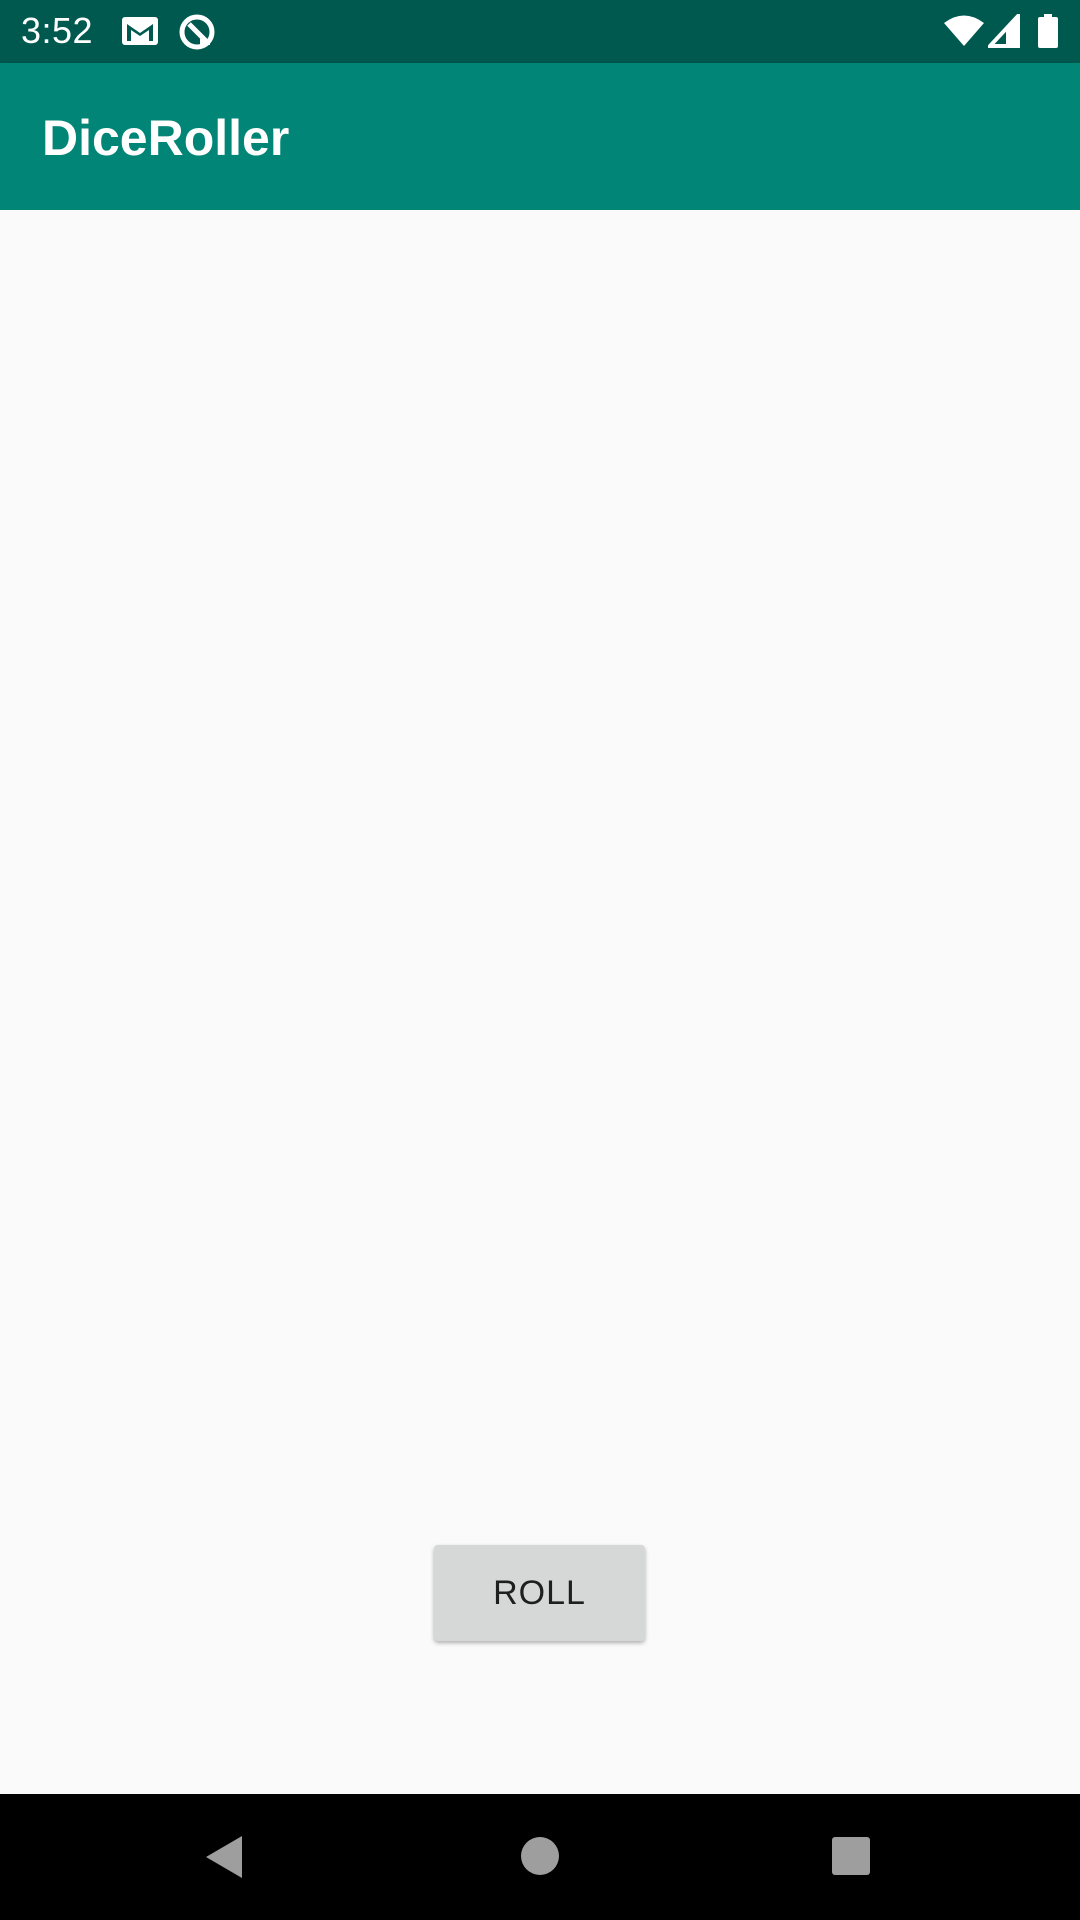 Image resolution: width=1080 pixels, height=1920 pixels. What do you see at coordinates (540, 31) in the screenshot?
I see `status-bar: 3:52` at bounding box center [540, 31].